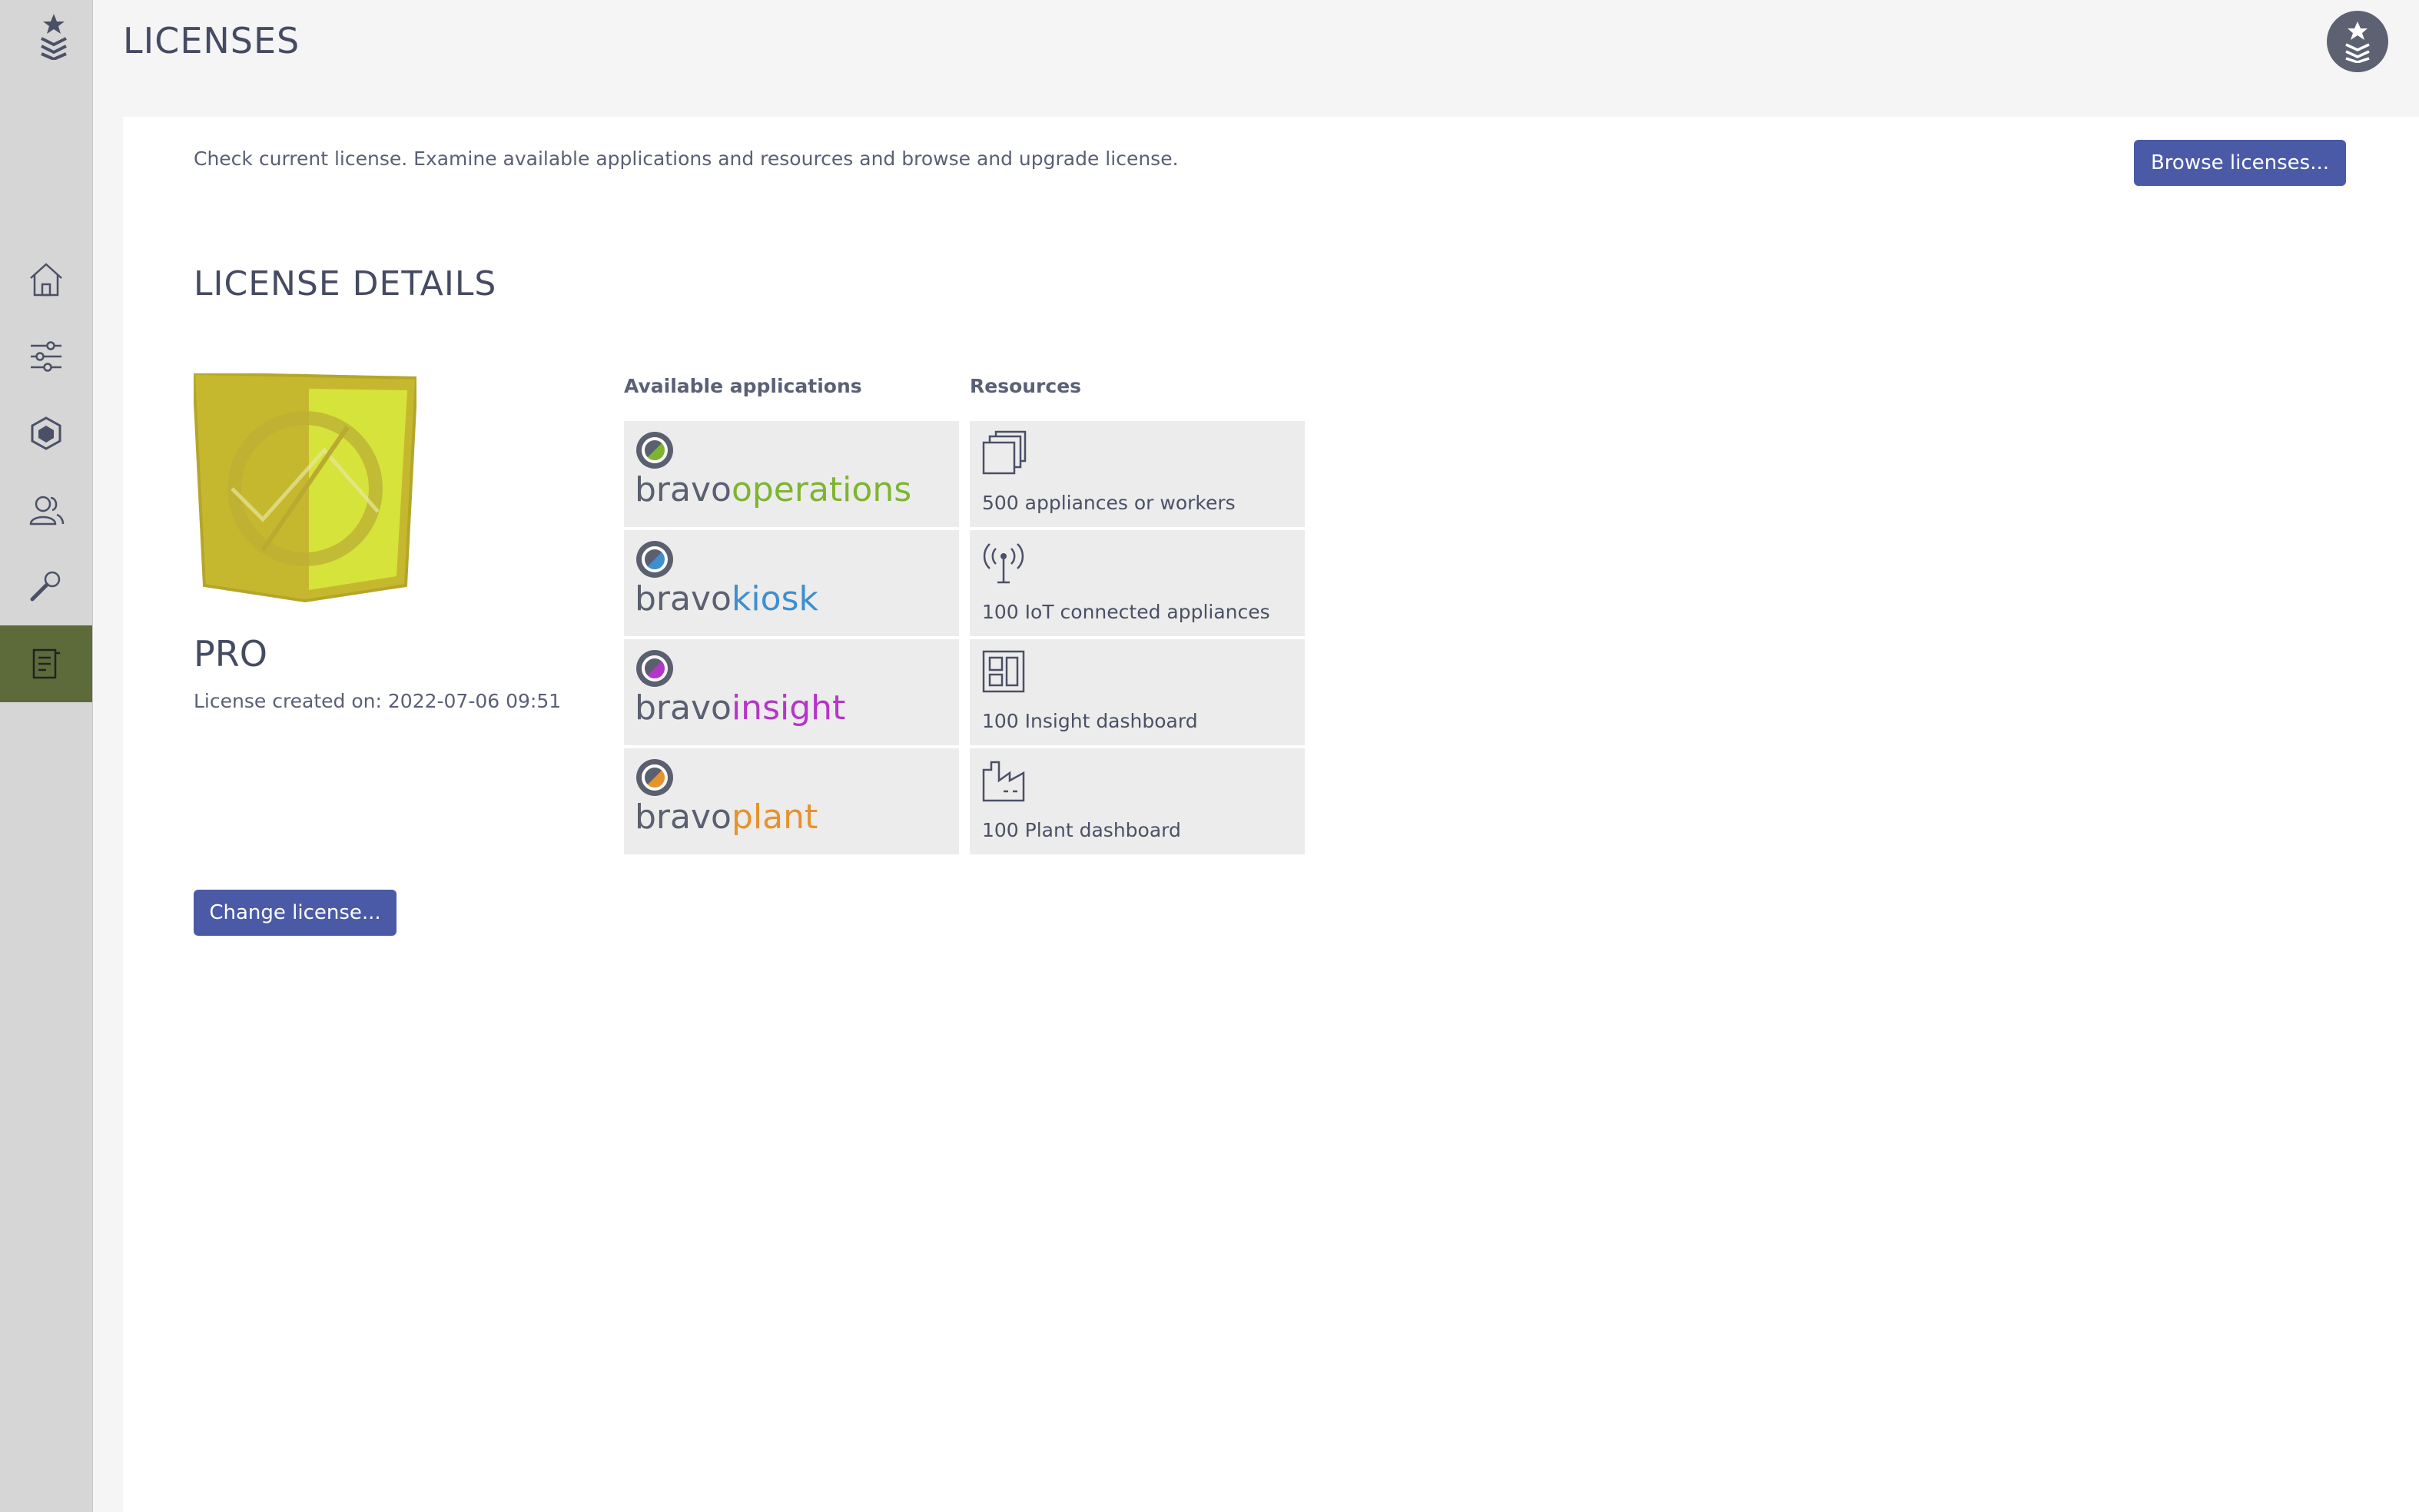 This screenshot has width=2419, height=1512. Describe the element at coordinates (1138, 692) in the screenshot. I see `resource-tile-insight: 100 Insight dashboard` at that location.